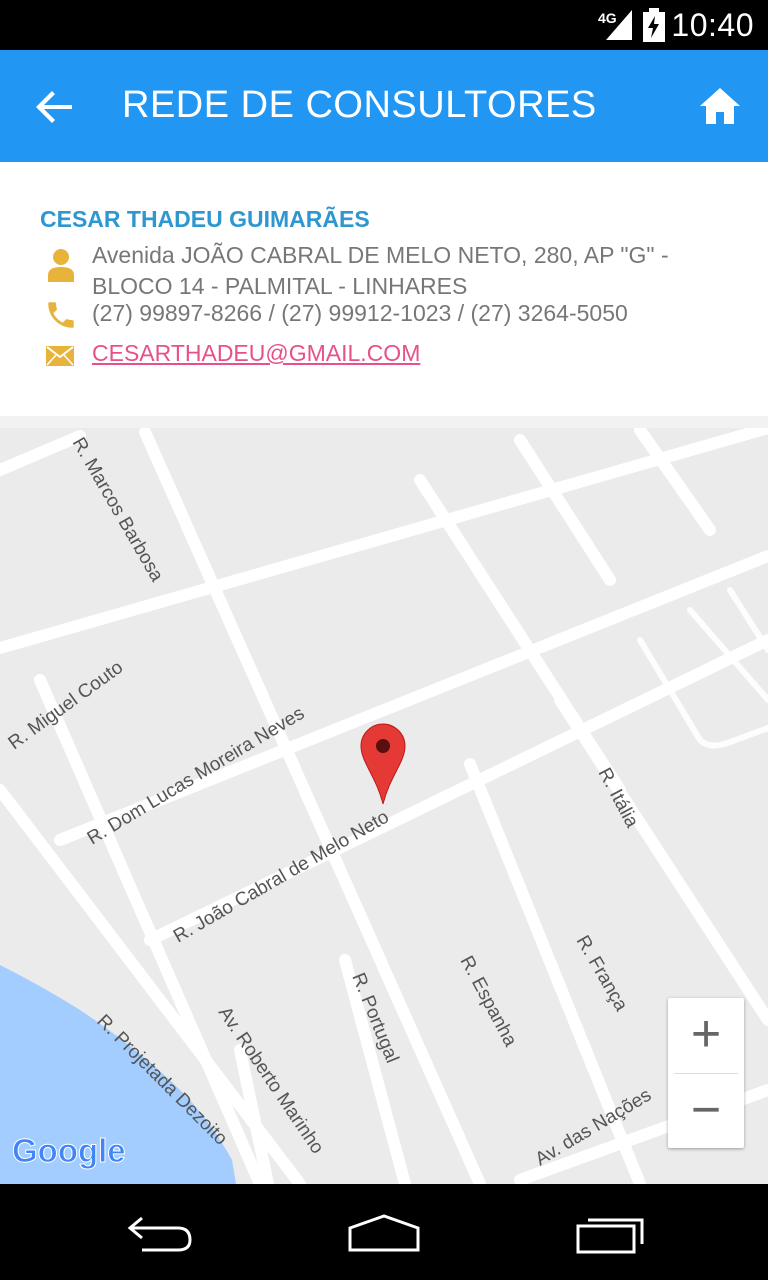 This screenshot has width=768, height=1280. What do you see at coordinates (196, 776) in the screenshot?
I see `label-dom-lucas: R. Dom Lucas Moreira Neves` at bounding box center [196, 776].